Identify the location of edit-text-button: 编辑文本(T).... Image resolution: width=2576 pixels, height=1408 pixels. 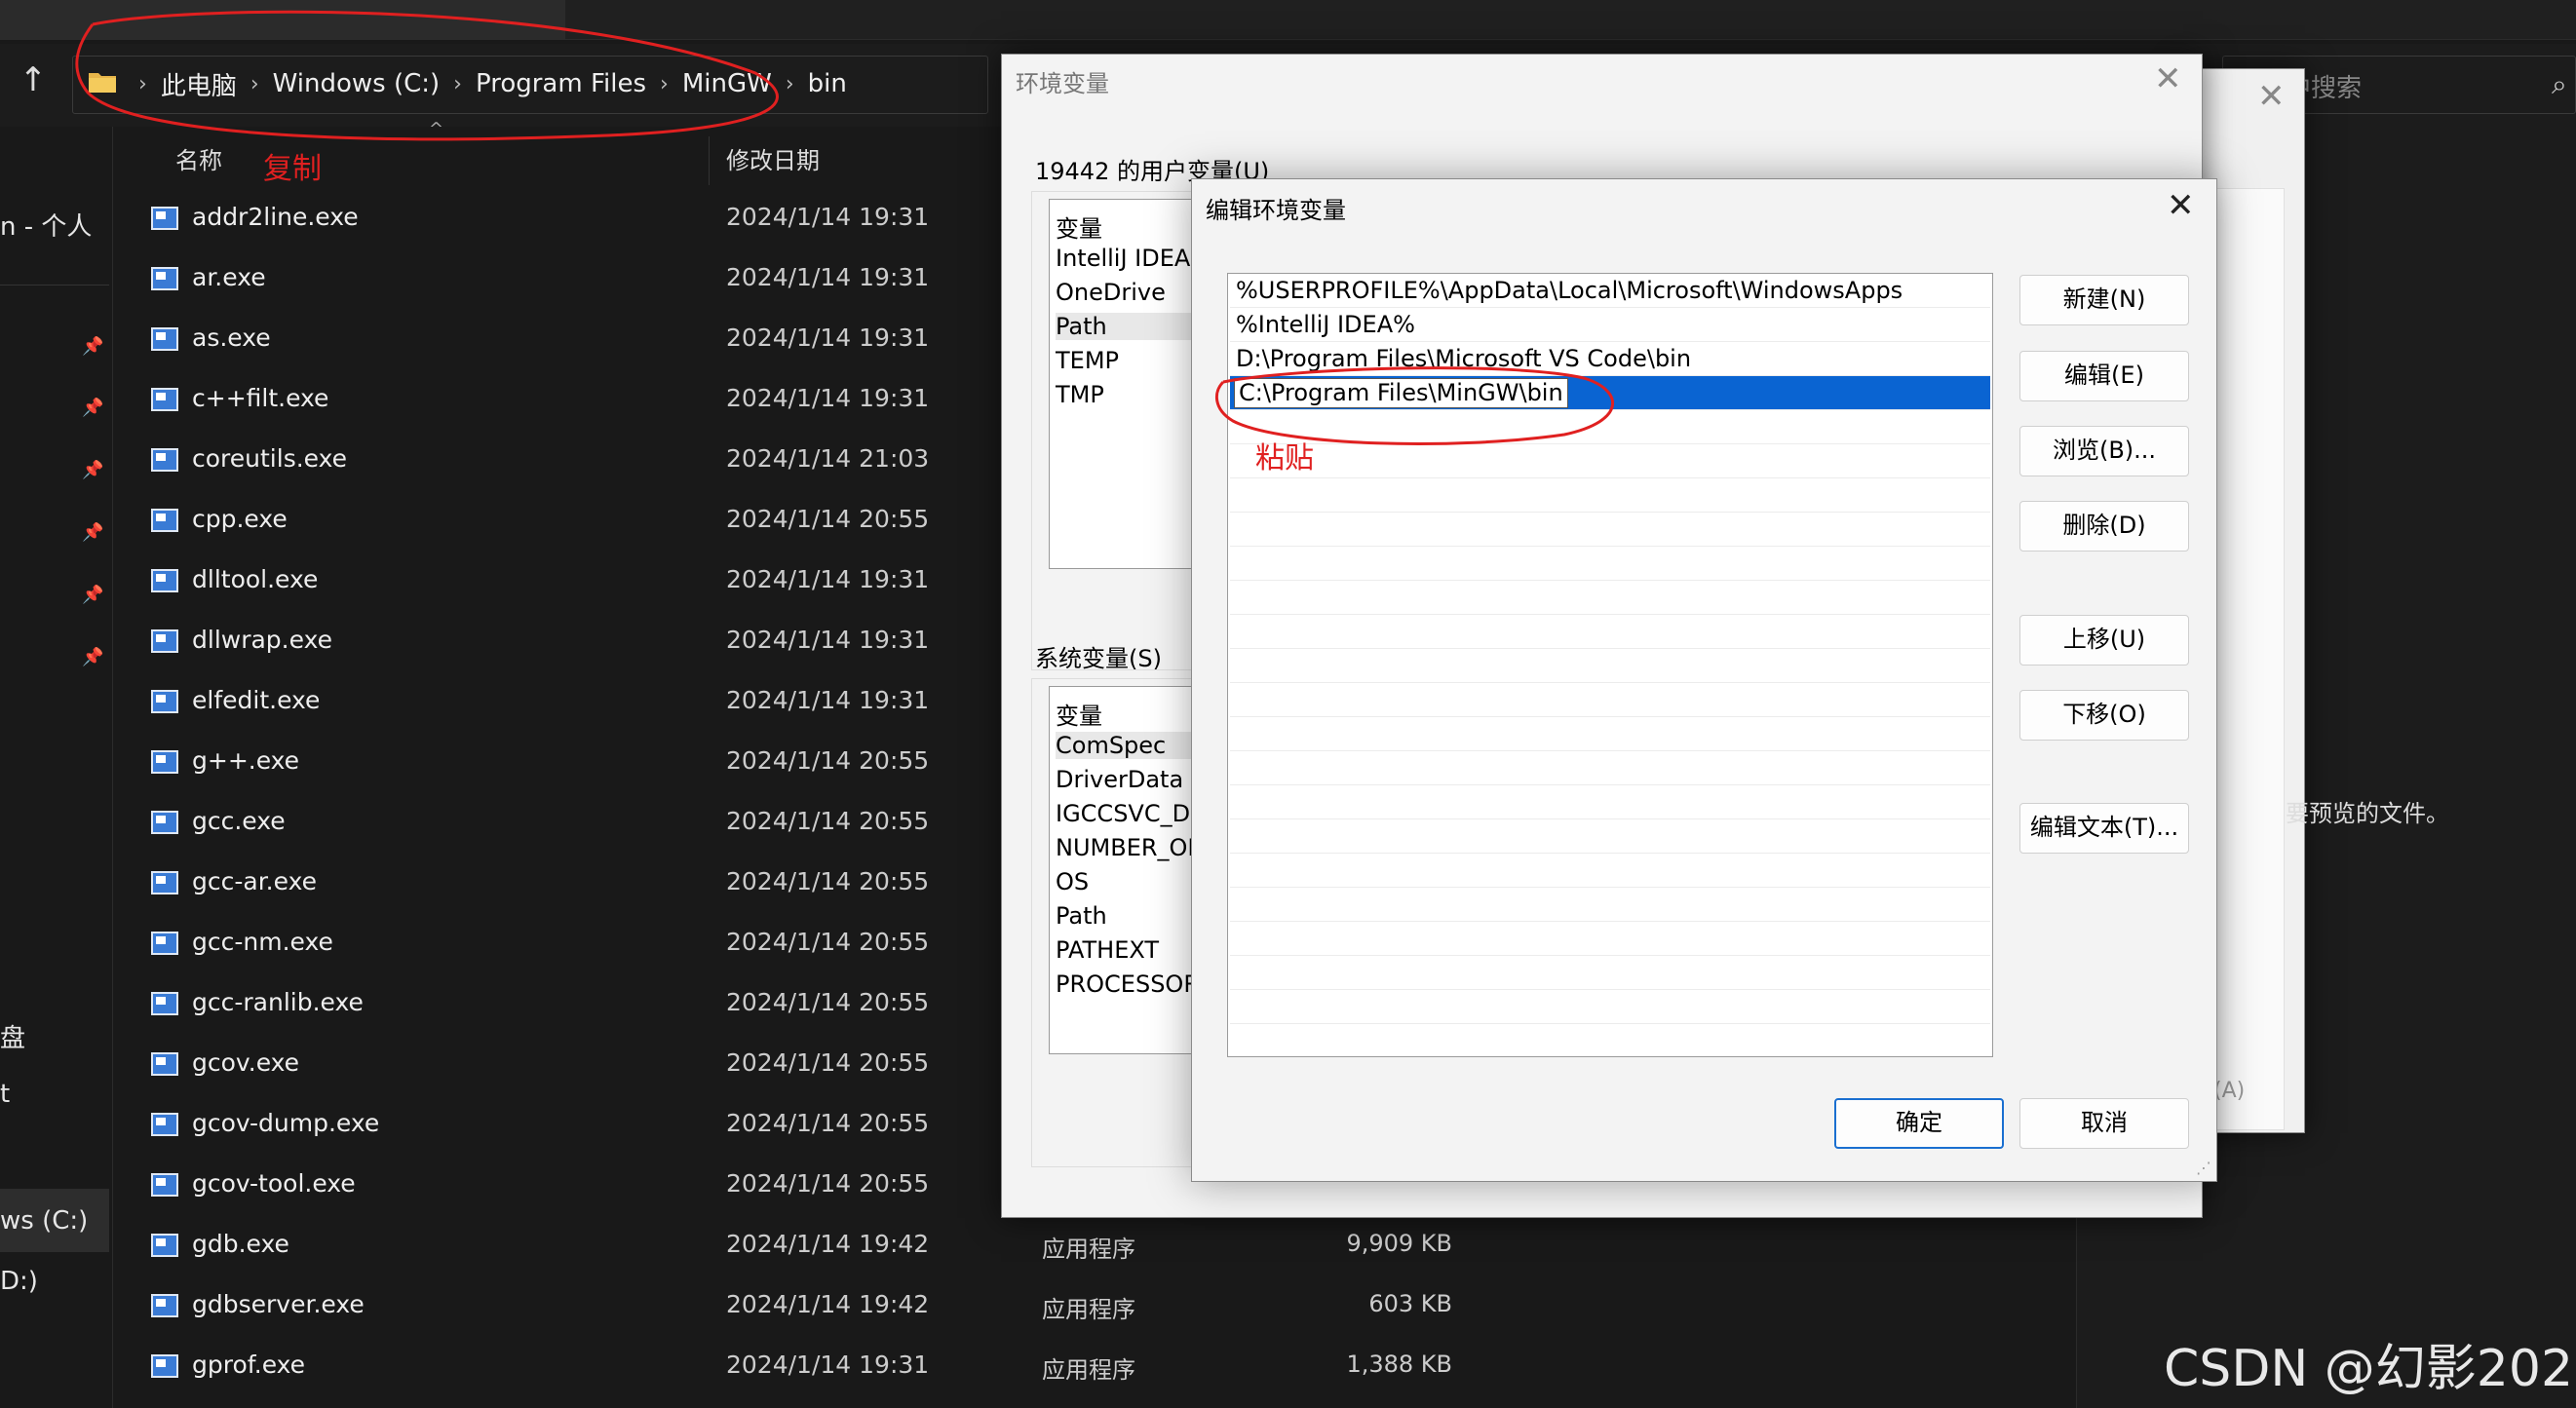
(2104, 829).